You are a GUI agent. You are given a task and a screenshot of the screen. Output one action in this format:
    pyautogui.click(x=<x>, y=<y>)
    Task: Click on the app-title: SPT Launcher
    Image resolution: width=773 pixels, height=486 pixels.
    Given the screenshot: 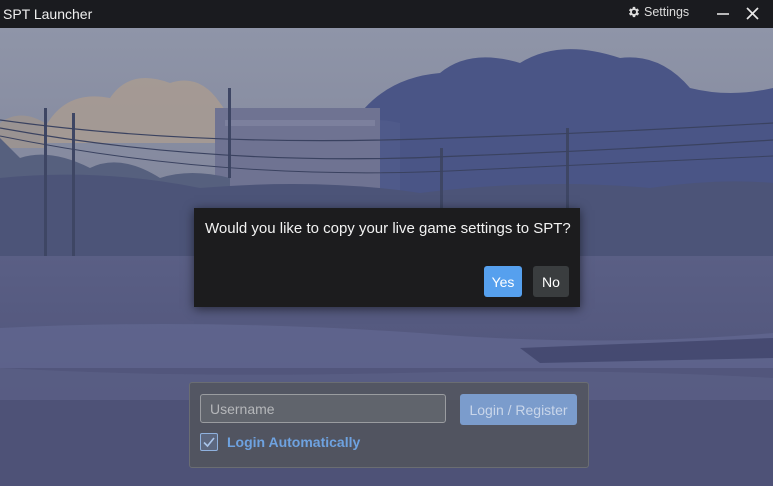 What is the action you would take?
    pyautogui.click(x=48, y=14)
    